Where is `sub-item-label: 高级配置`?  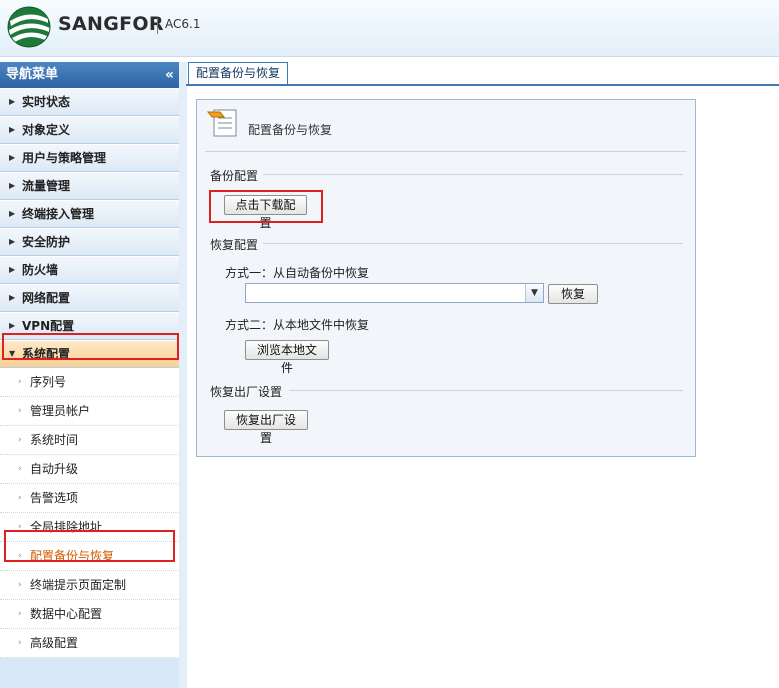 sub-item-label: 高级配置 is located at coordinates (54, 643).